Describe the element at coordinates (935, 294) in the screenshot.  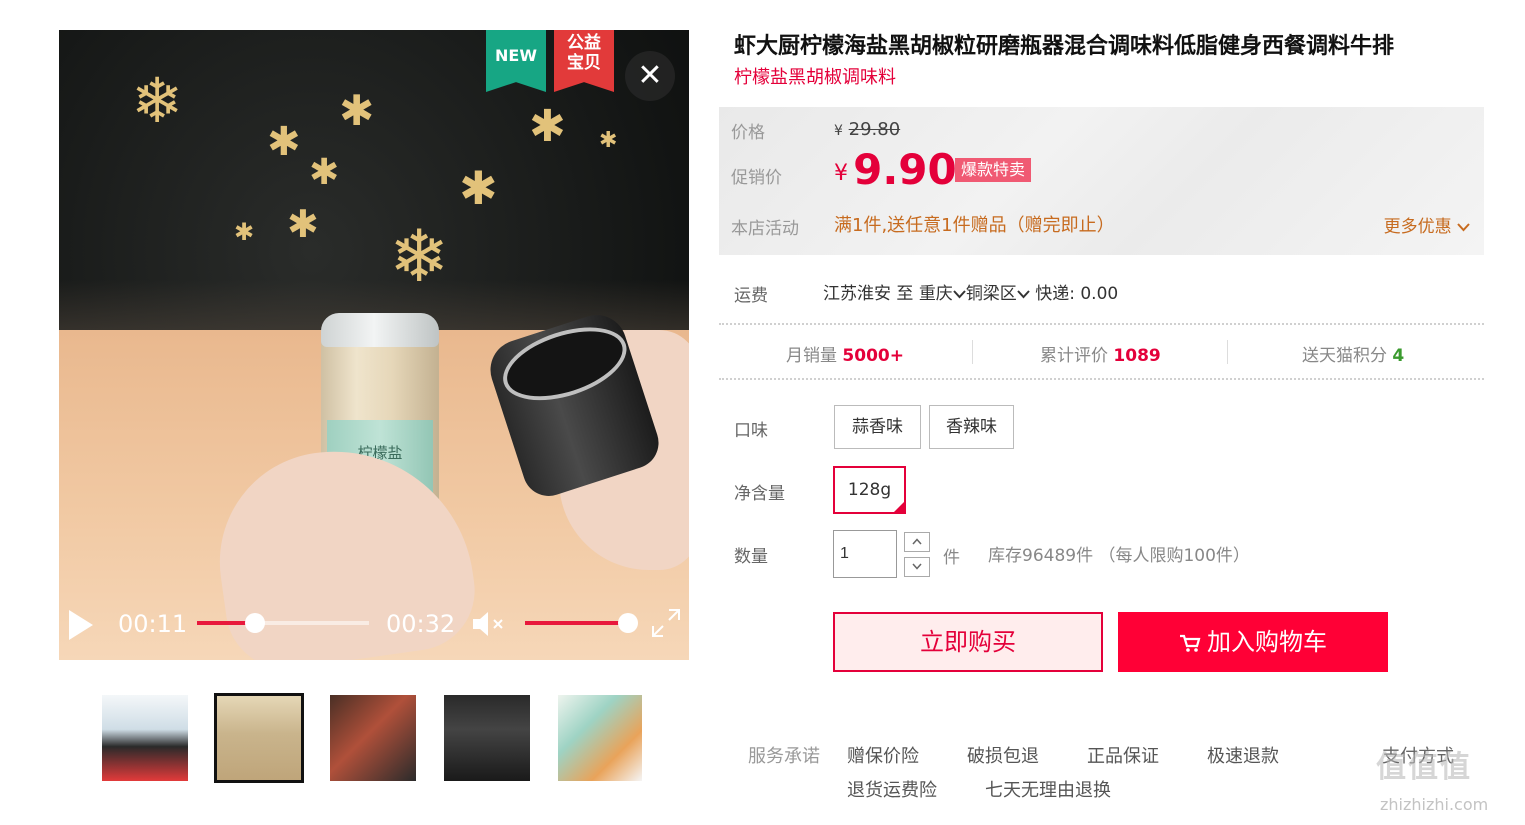
I see `province-label: 重庆` at that location.